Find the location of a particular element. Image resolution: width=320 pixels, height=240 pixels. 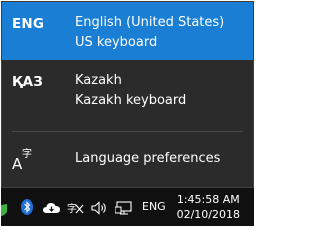

security-shield-icon is located at coordinates (4, 210).